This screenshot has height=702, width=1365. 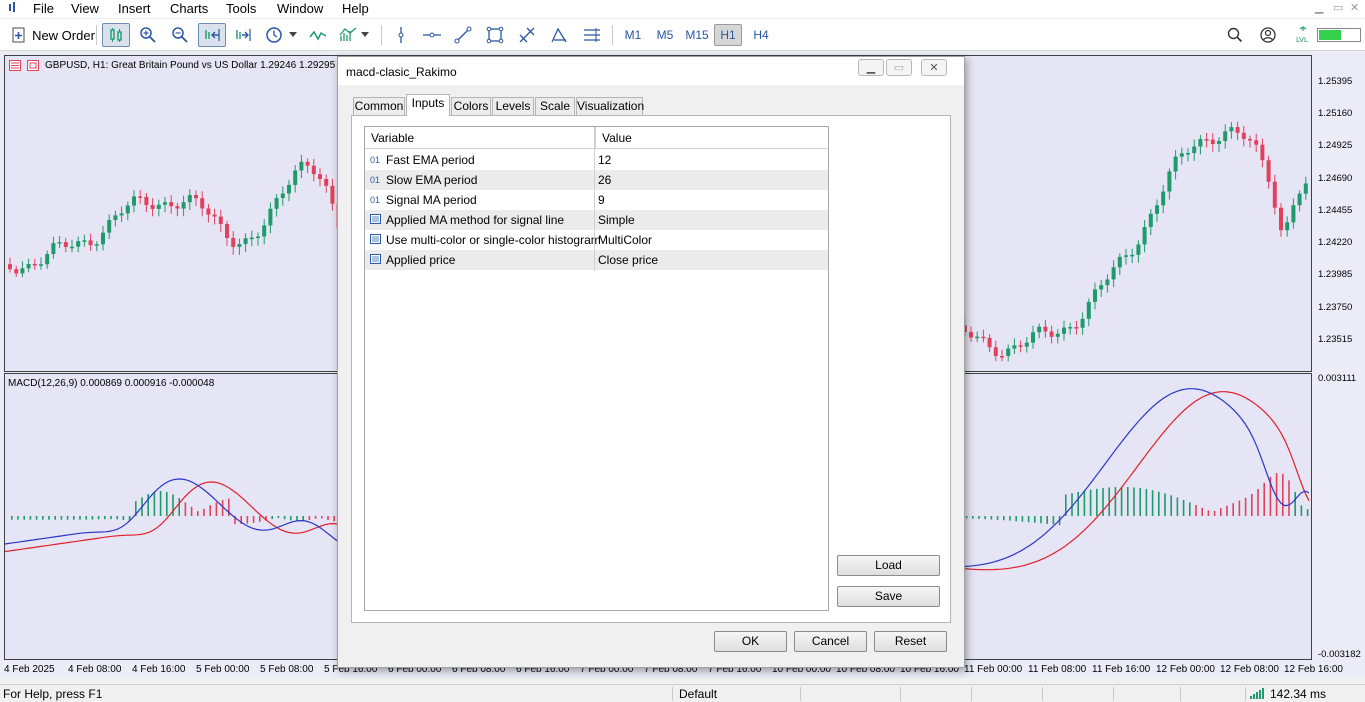 What do you see at coordinates (651, 71) in the screenshot?
I see `dialog-titlebar: macd-clasic_Rakimo ▁ ▭ ✕` at bounding box center [651, 71].